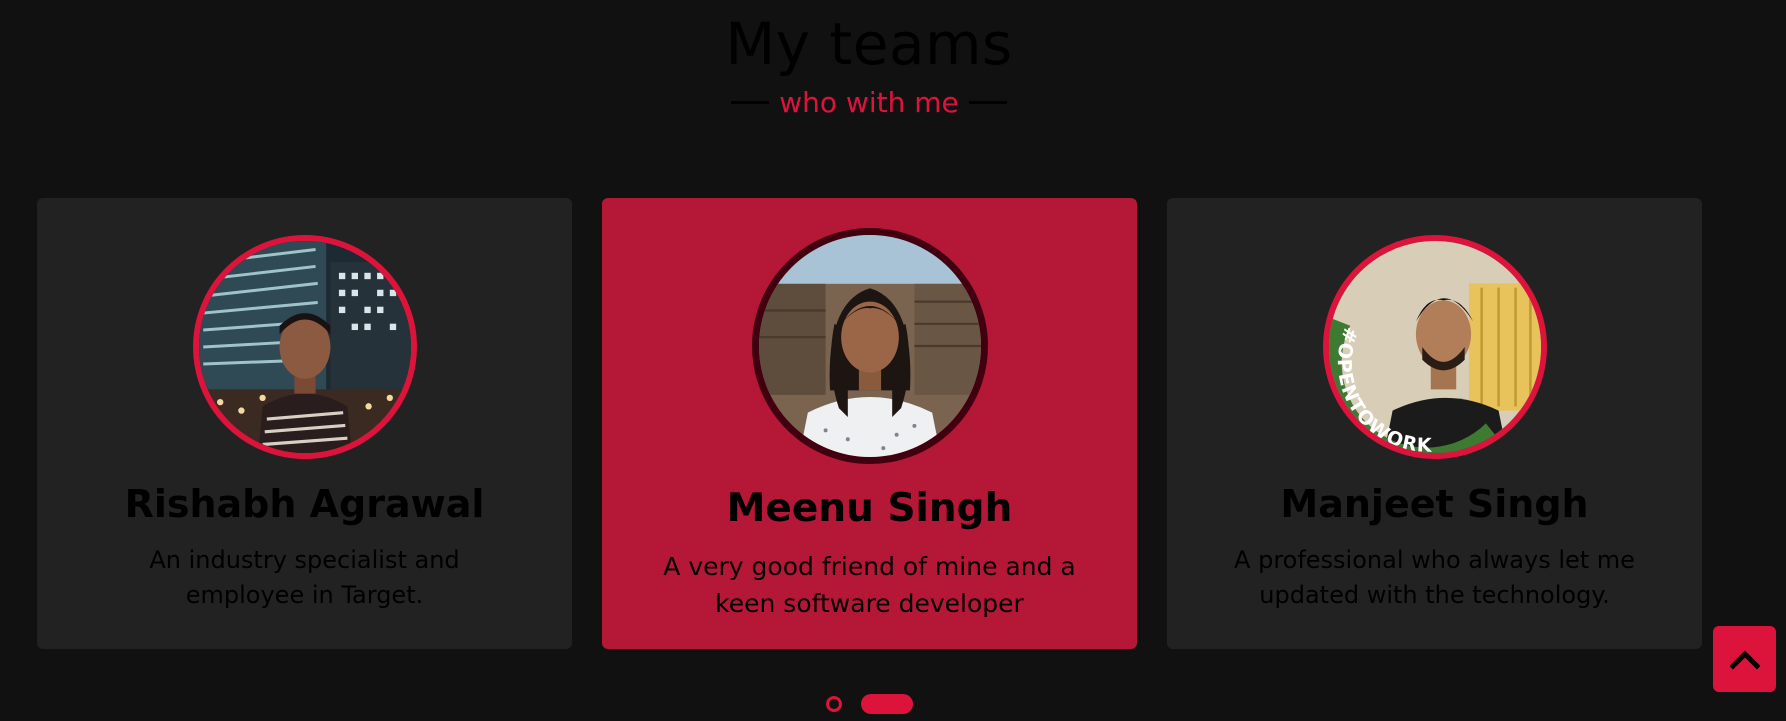 The image size is (1786, 721). Describe the element at coordinates (304, 504) in the screenshot. I see `card-name: Rishabh Agrawal` at that location.